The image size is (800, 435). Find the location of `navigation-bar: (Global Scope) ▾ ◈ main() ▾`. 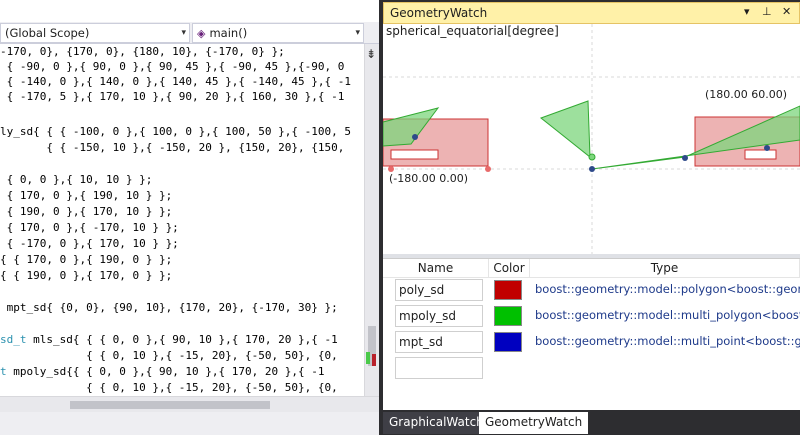

navigation-bar: (Global Scope) ▾ ◈ main() ▾ is located at coordinates (189, 33).